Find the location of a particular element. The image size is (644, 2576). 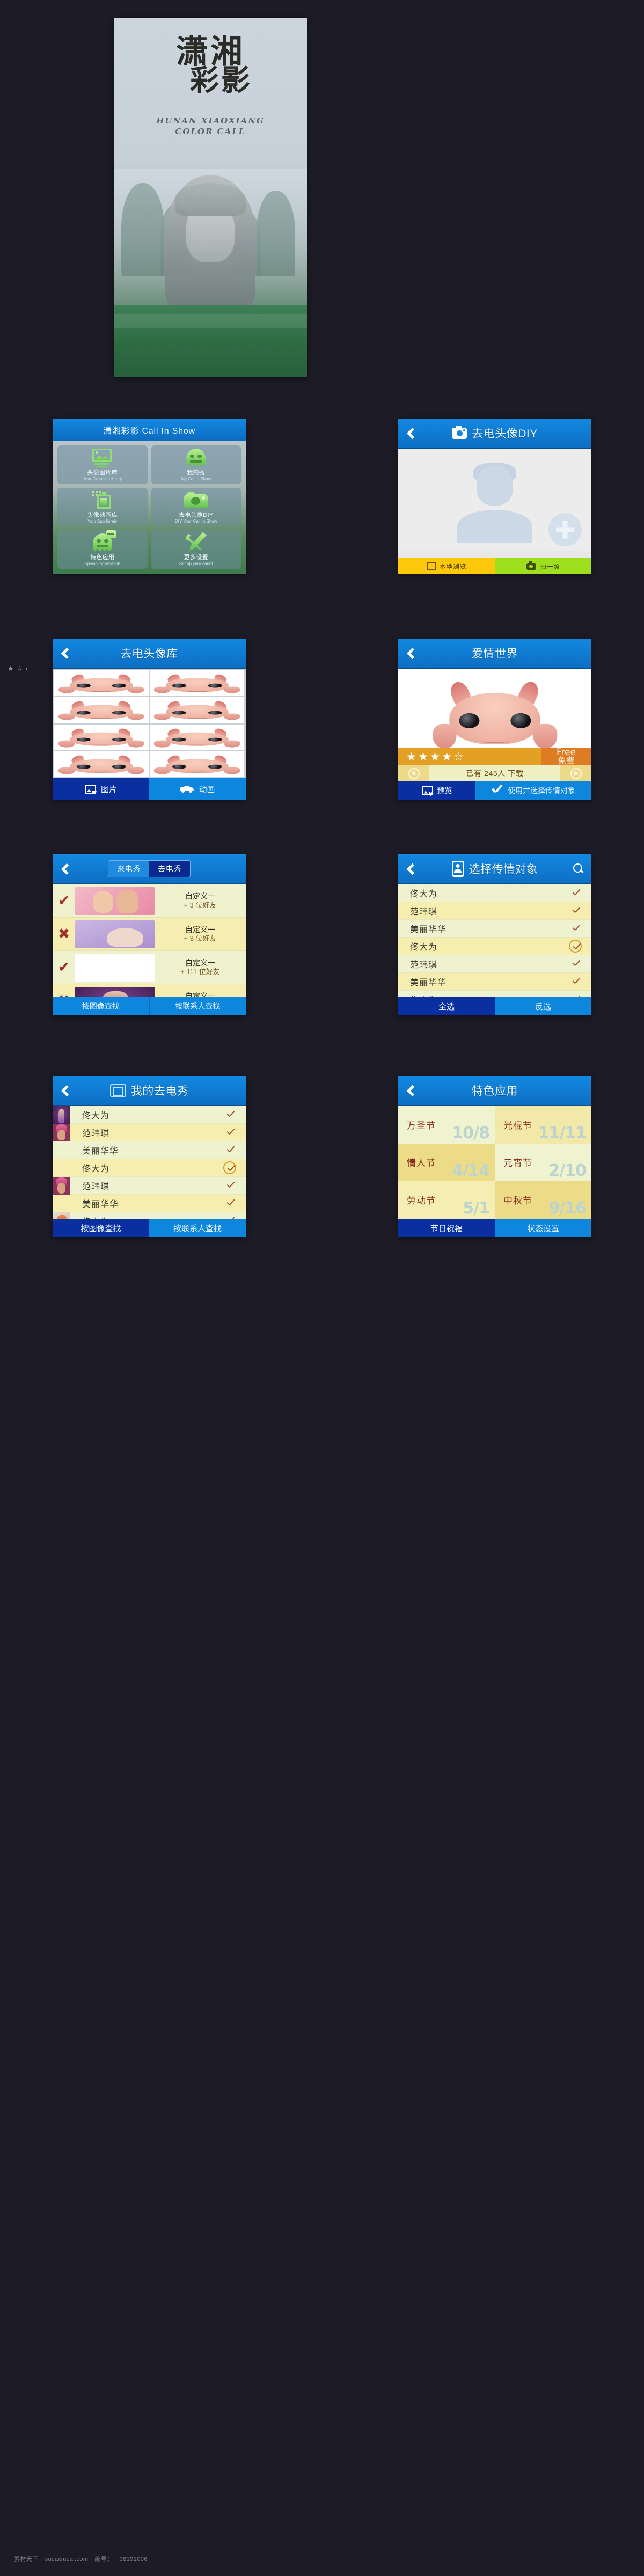

show-type-segmented-control: 来电秀 去电秀 is located at coordinates (149, 868).